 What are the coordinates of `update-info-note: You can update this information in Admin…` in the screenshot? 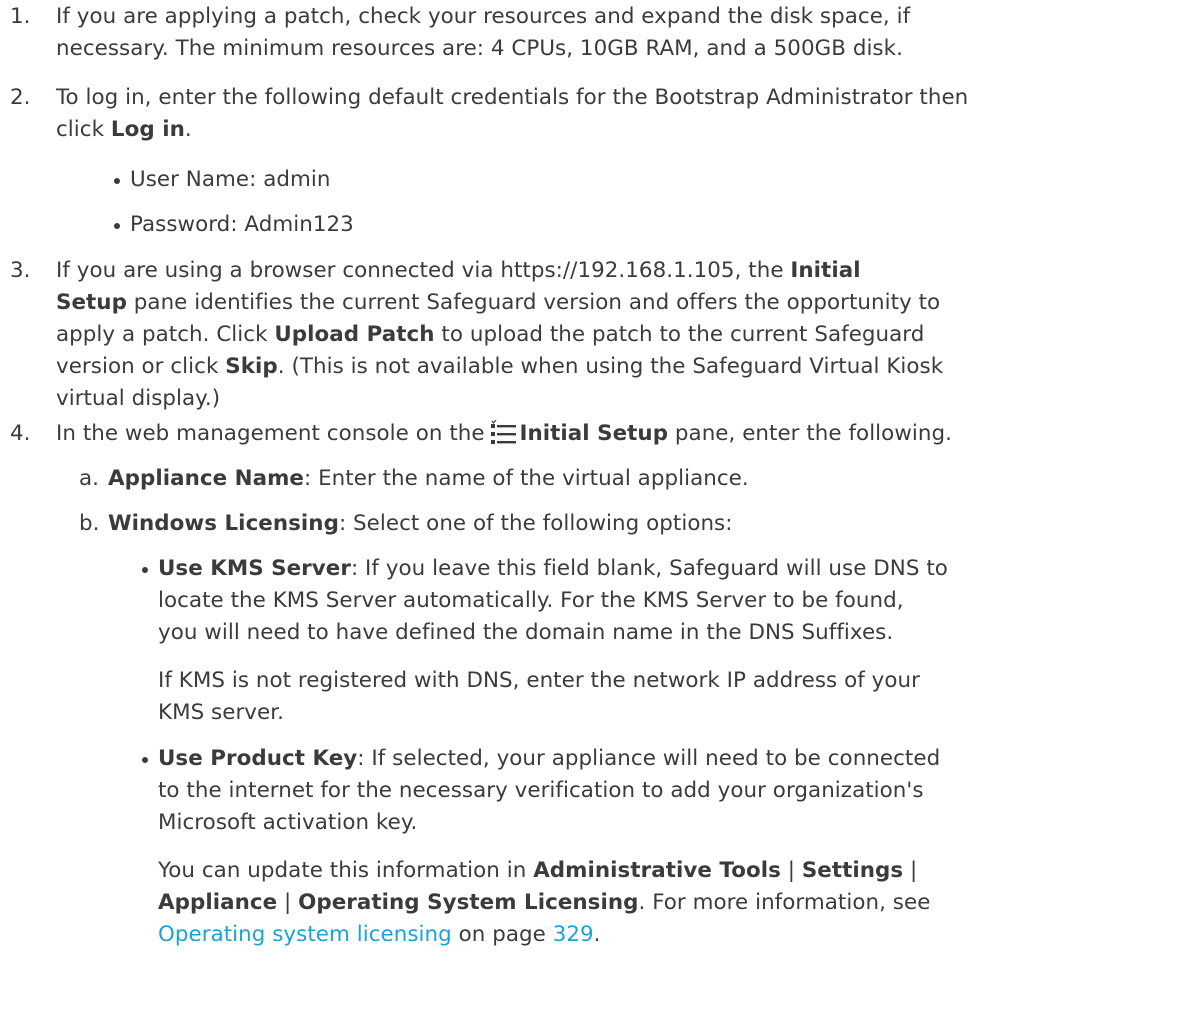 It's located at (544, 902).